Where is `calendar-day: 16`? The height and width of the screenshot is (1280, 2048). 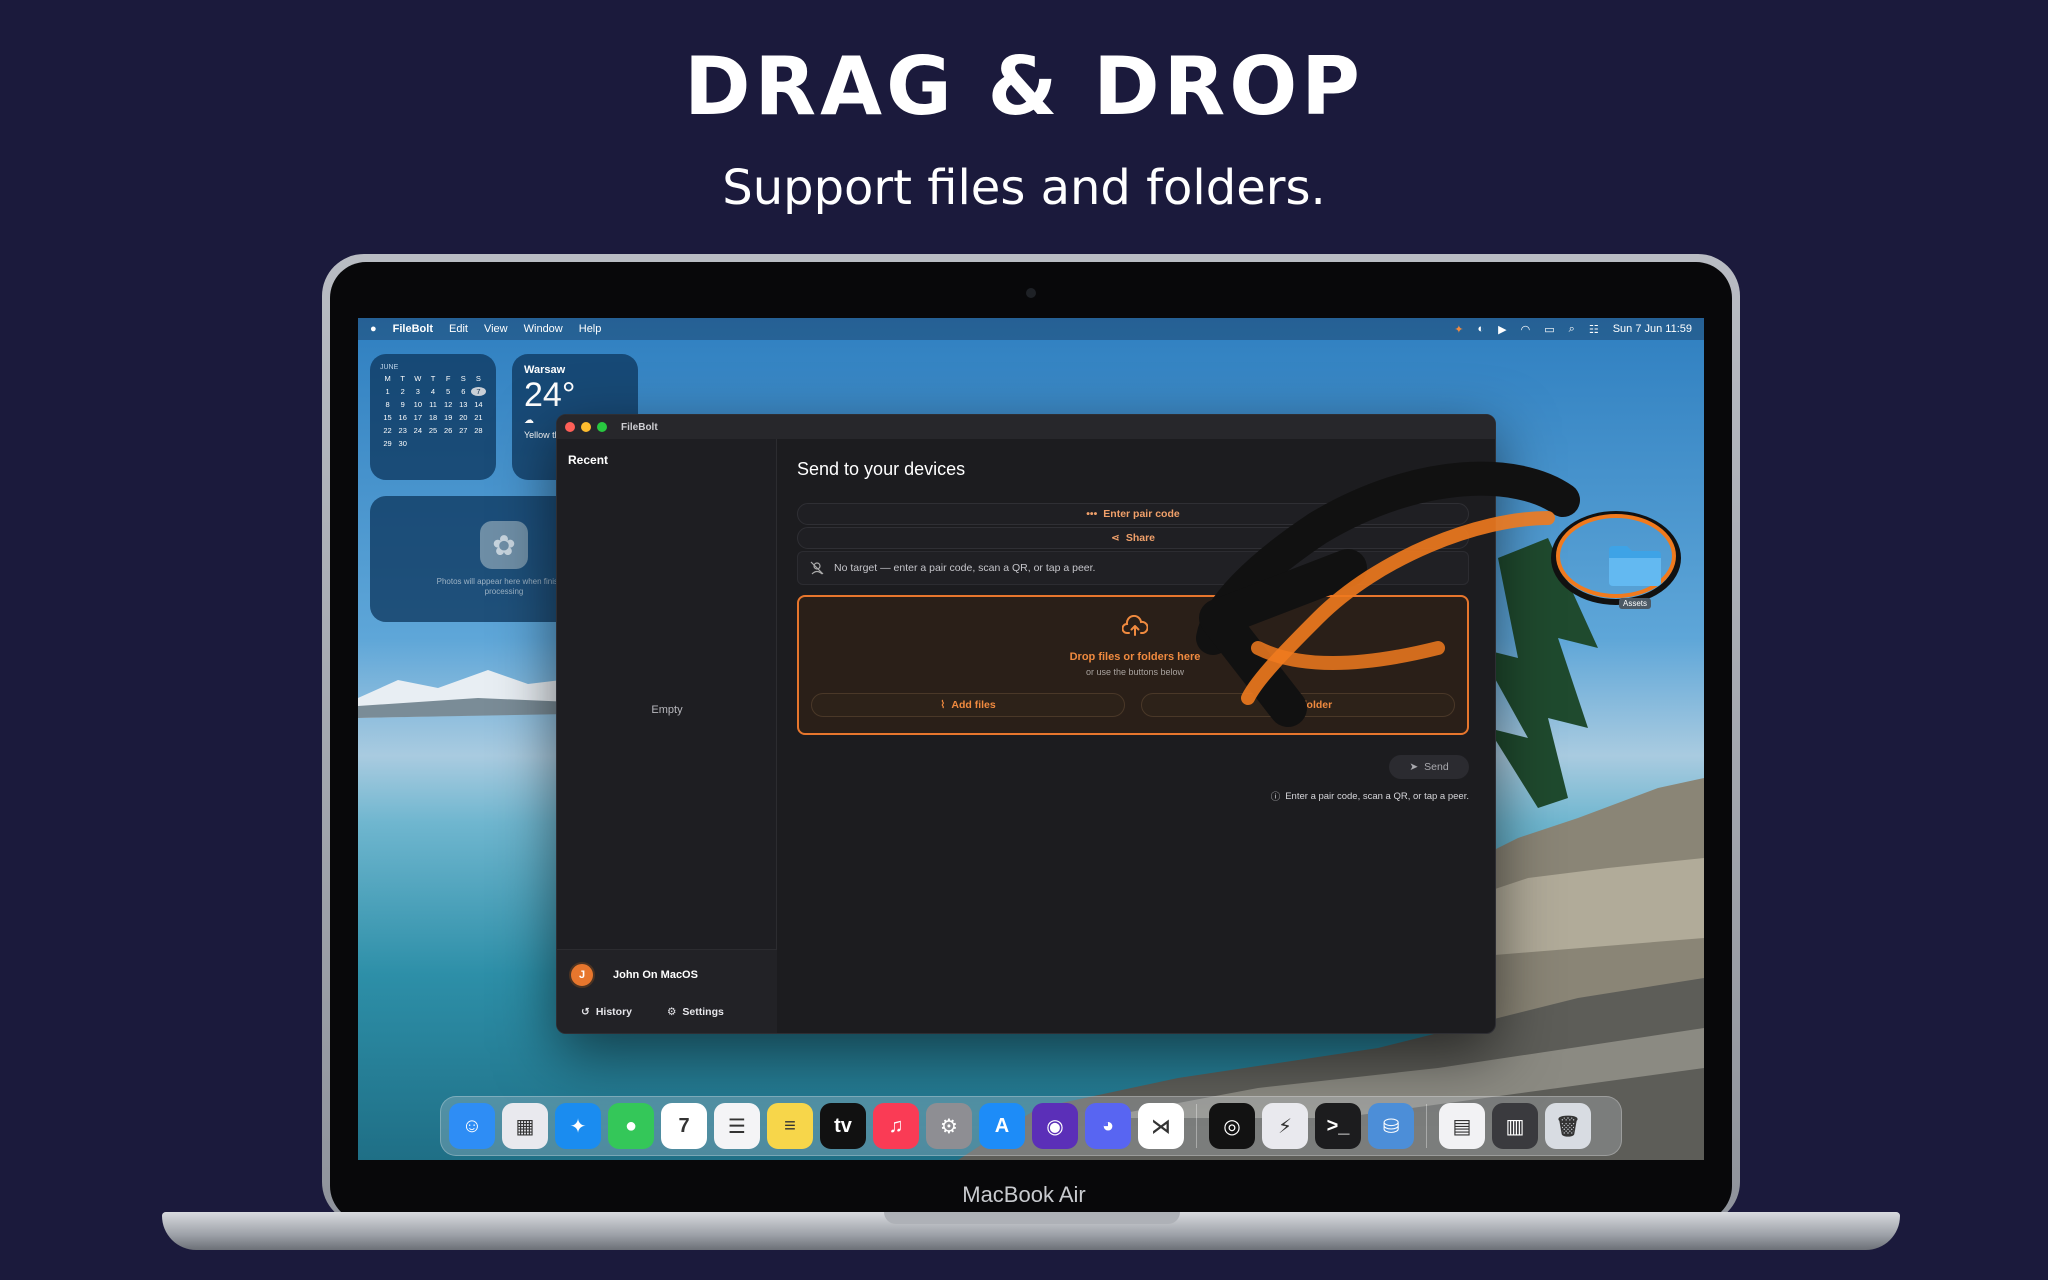
calendar-day: 16 is located at coordinates (402, 417).